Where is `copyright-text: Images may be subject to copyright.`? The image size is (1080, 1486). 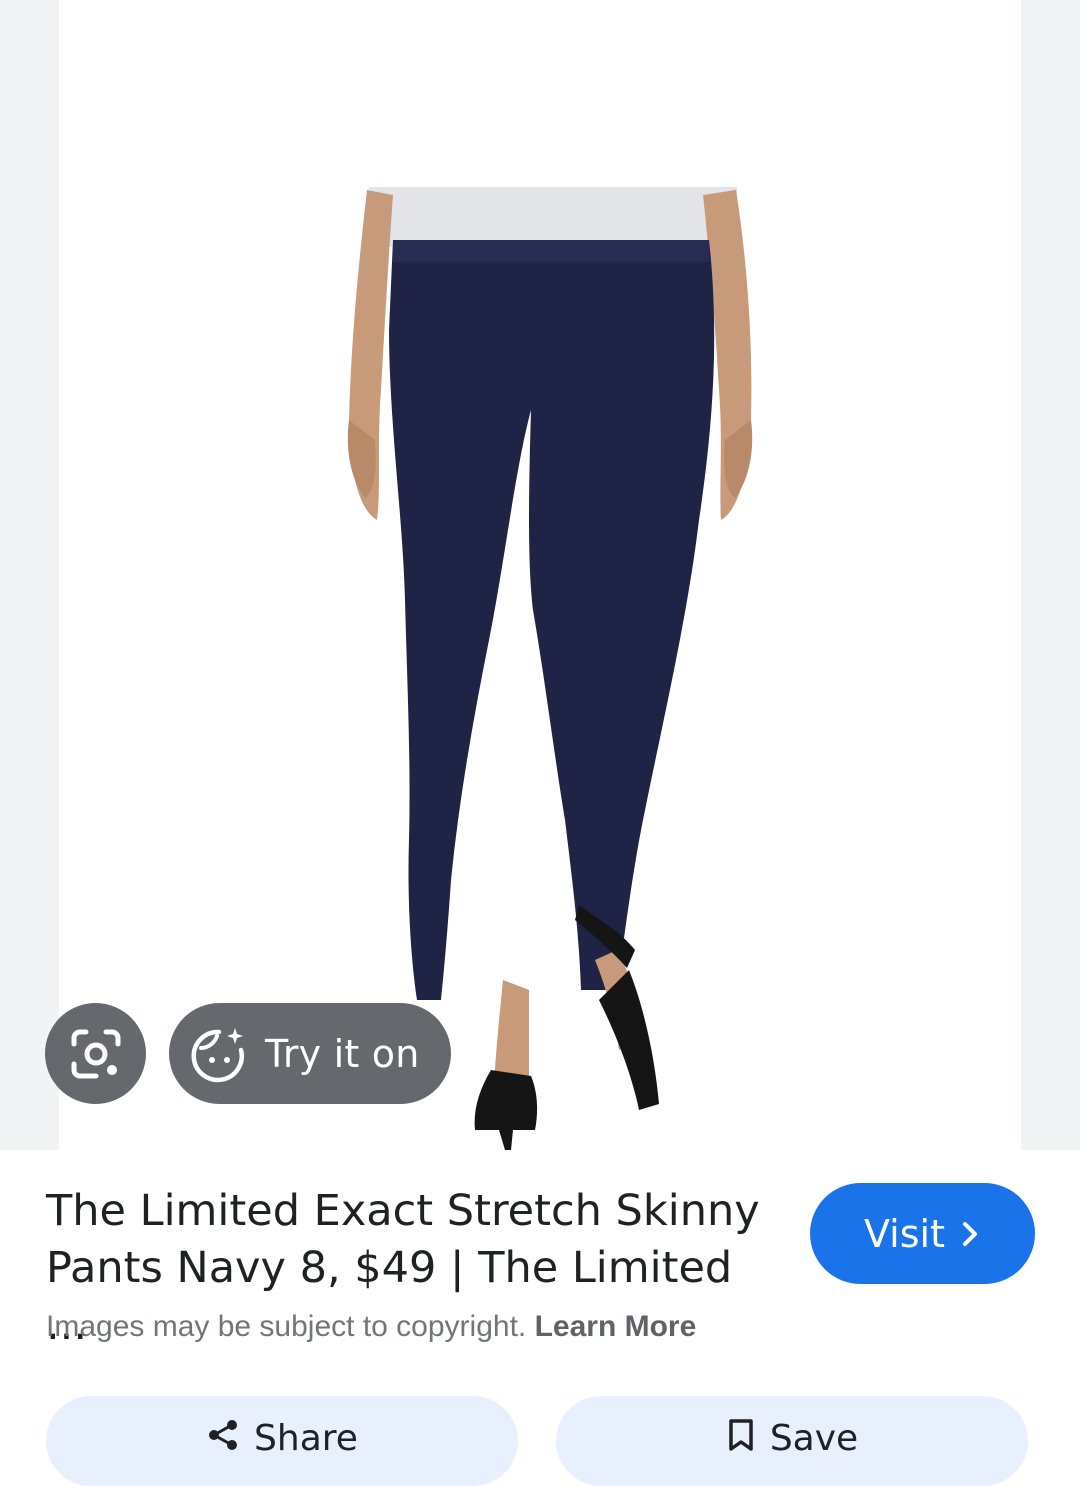 copyright-text: Images may be subject to copyright. is located at coordinates (286, 1326).